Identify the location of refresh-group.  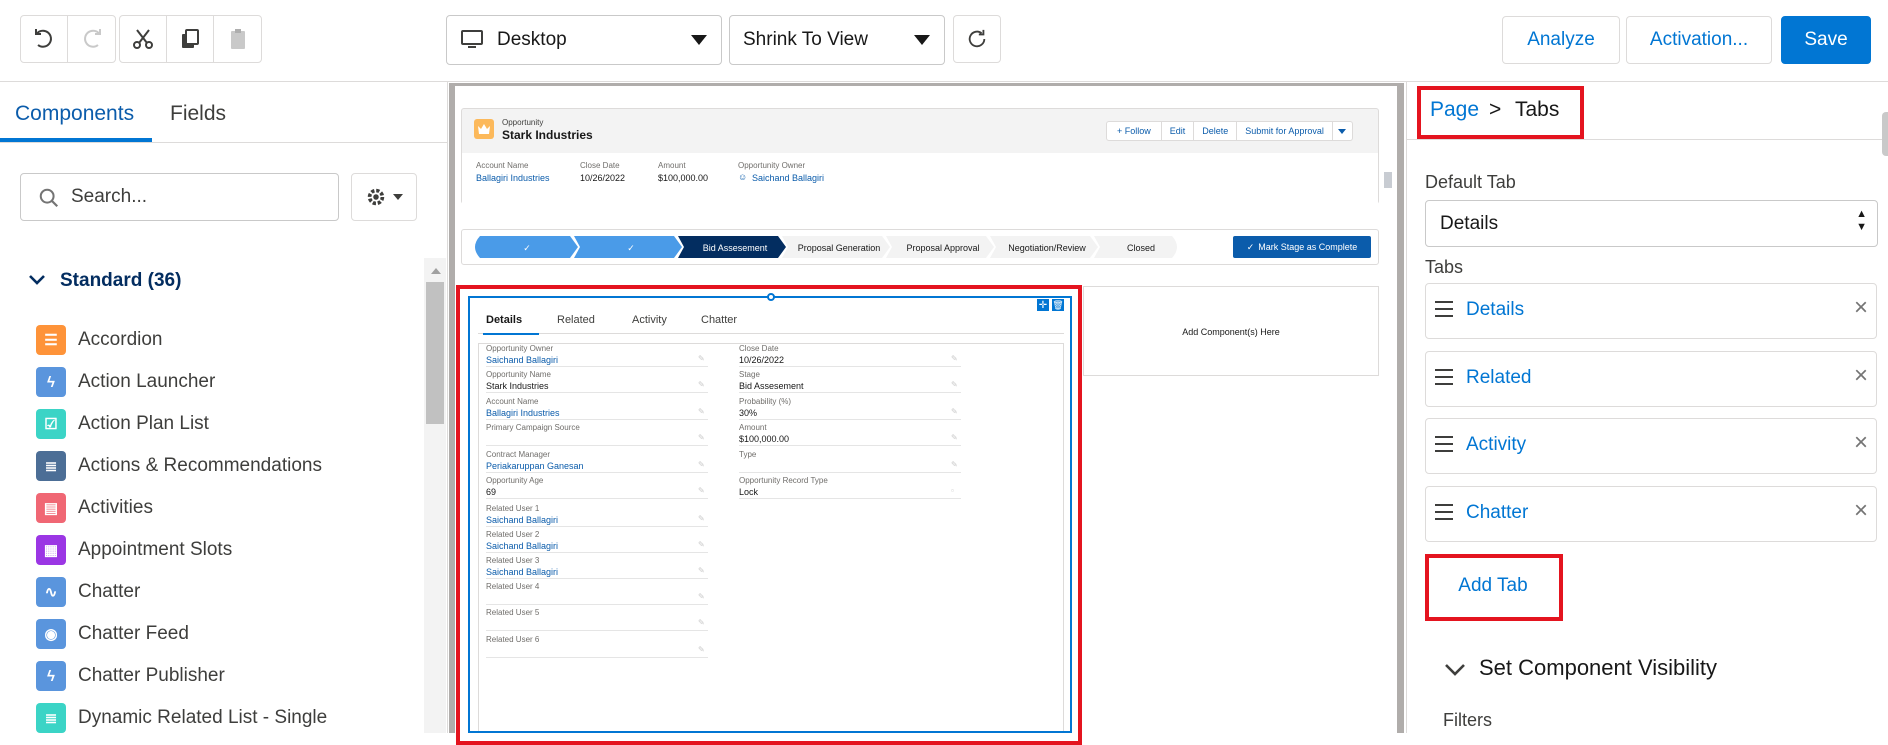
(977, 39).